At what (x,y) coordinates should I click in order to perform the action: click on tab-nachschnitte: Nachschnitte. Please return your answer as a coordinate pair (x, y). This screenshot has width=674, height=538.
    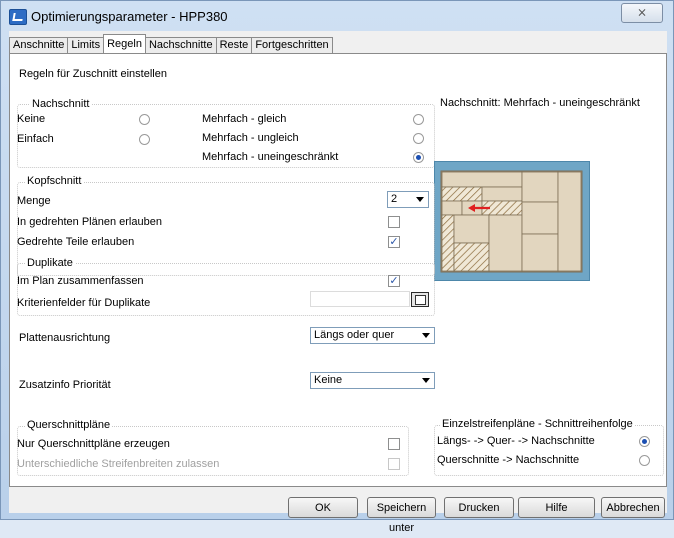
    Looking at the image, I should click on (180, 45).